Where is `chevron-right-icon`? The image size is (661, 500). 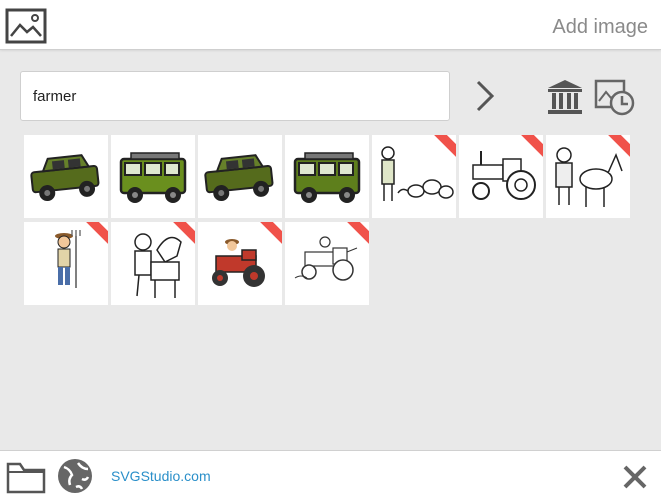
chevron-right-icon is located at coordinates (485, 96).